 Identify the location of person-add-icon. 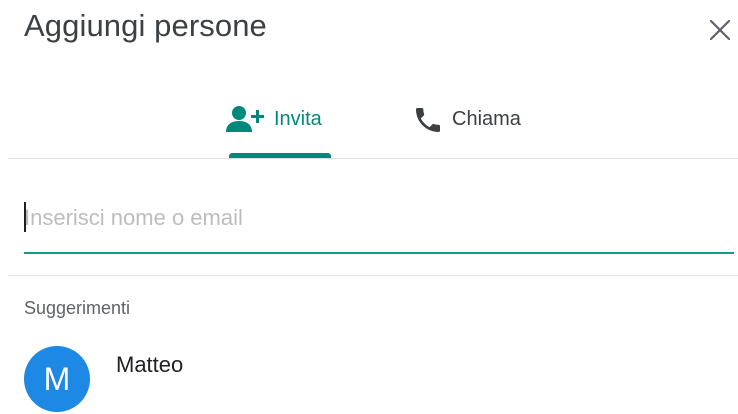
(245, 119).